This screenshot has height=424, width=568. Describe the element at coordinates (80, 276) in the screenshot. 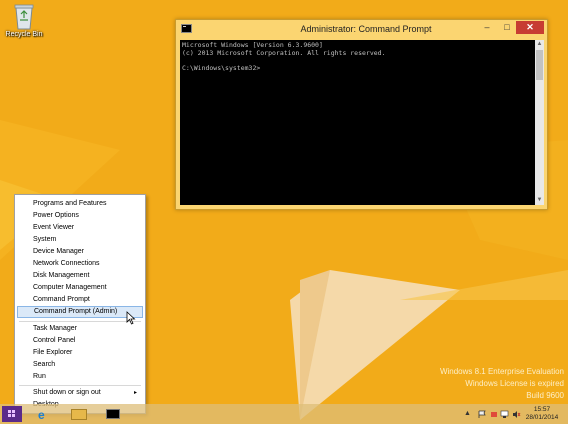

I see `menu-item-disk-management: Disk Management` at that location.